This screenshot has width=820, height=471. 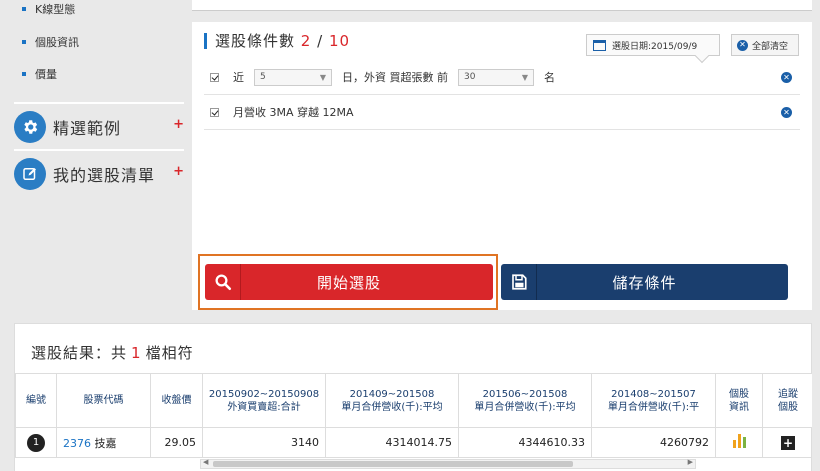 I want to click on col-header-foreign: 20150902~20150908 外資買賣超:合計, so click(x=264, y=400).